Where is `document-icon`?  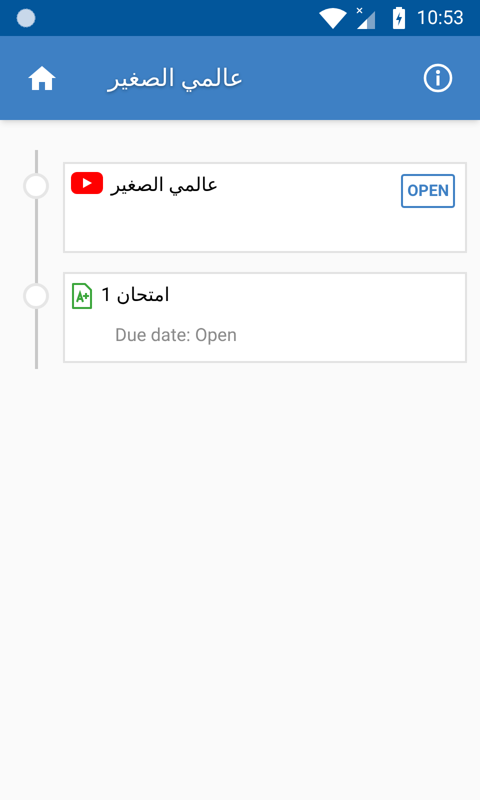
document-icon is located at coordinates (82, 296).